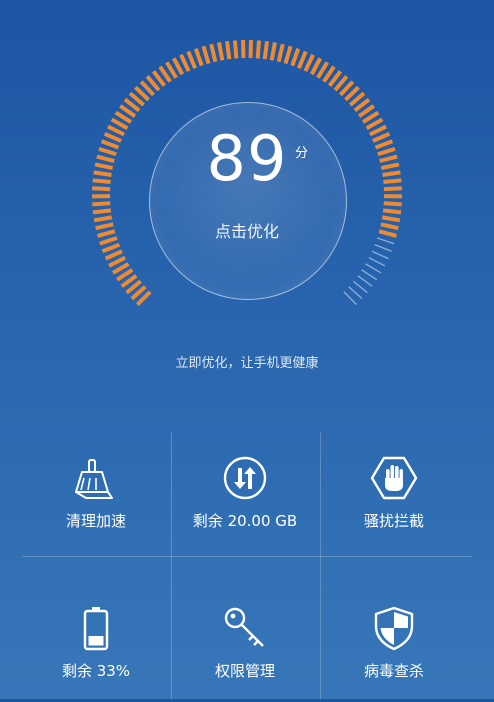 This screenshot has height=702, width=494. Describe the element at coordinates (245, 520) in the screenshot. I see `feature-label: 剩余 20.00 GB` at that location.